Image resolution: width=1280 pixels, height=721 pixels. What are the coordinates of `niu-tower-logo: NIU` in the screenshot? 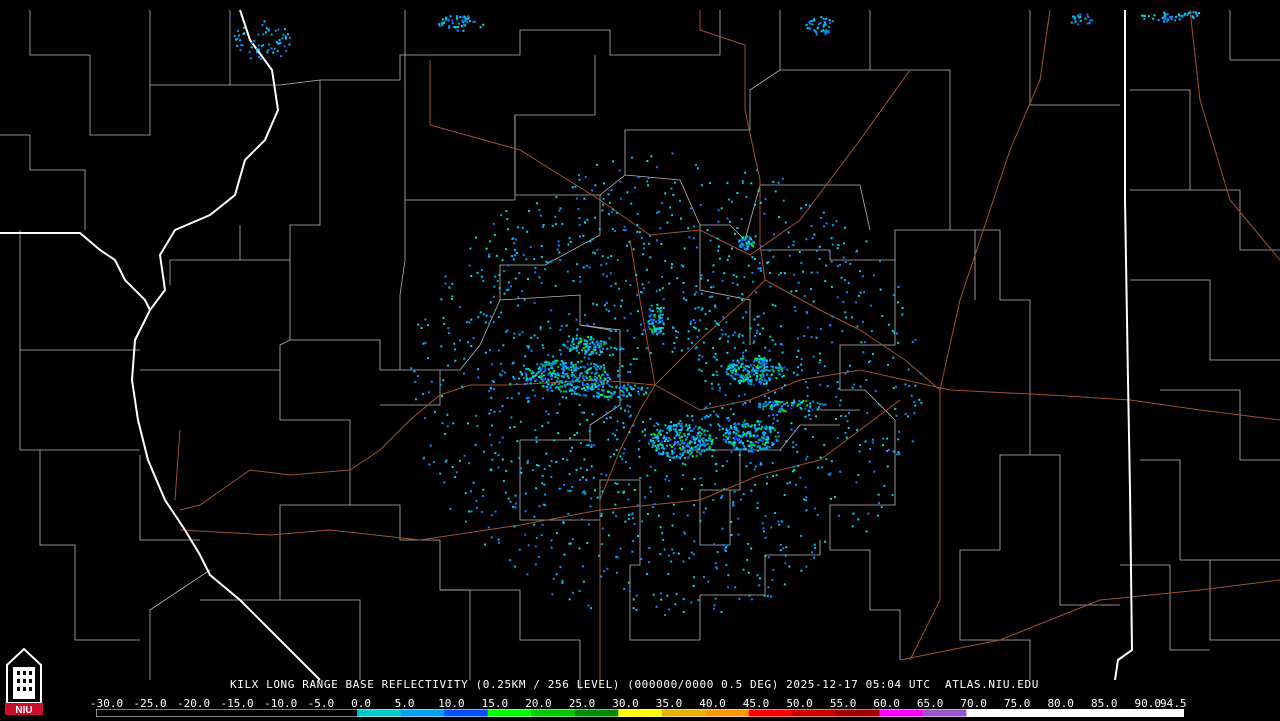 It's located at (24, 681).